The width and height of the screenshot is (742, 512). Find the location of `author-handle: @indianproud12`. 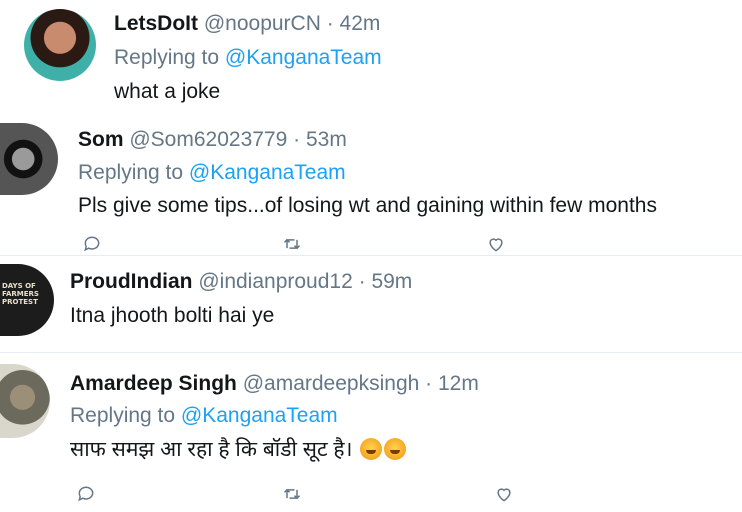

author-handle: @indianproud12 is located at coordinates (275, 281).